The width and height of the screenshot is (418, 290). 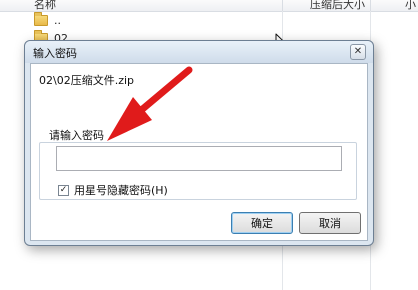 What do you see at coordinates (209, 6) in the screenshot?
I see `file-list-header: 名称 压缩后大小 小` at bounding box center [209, 6].